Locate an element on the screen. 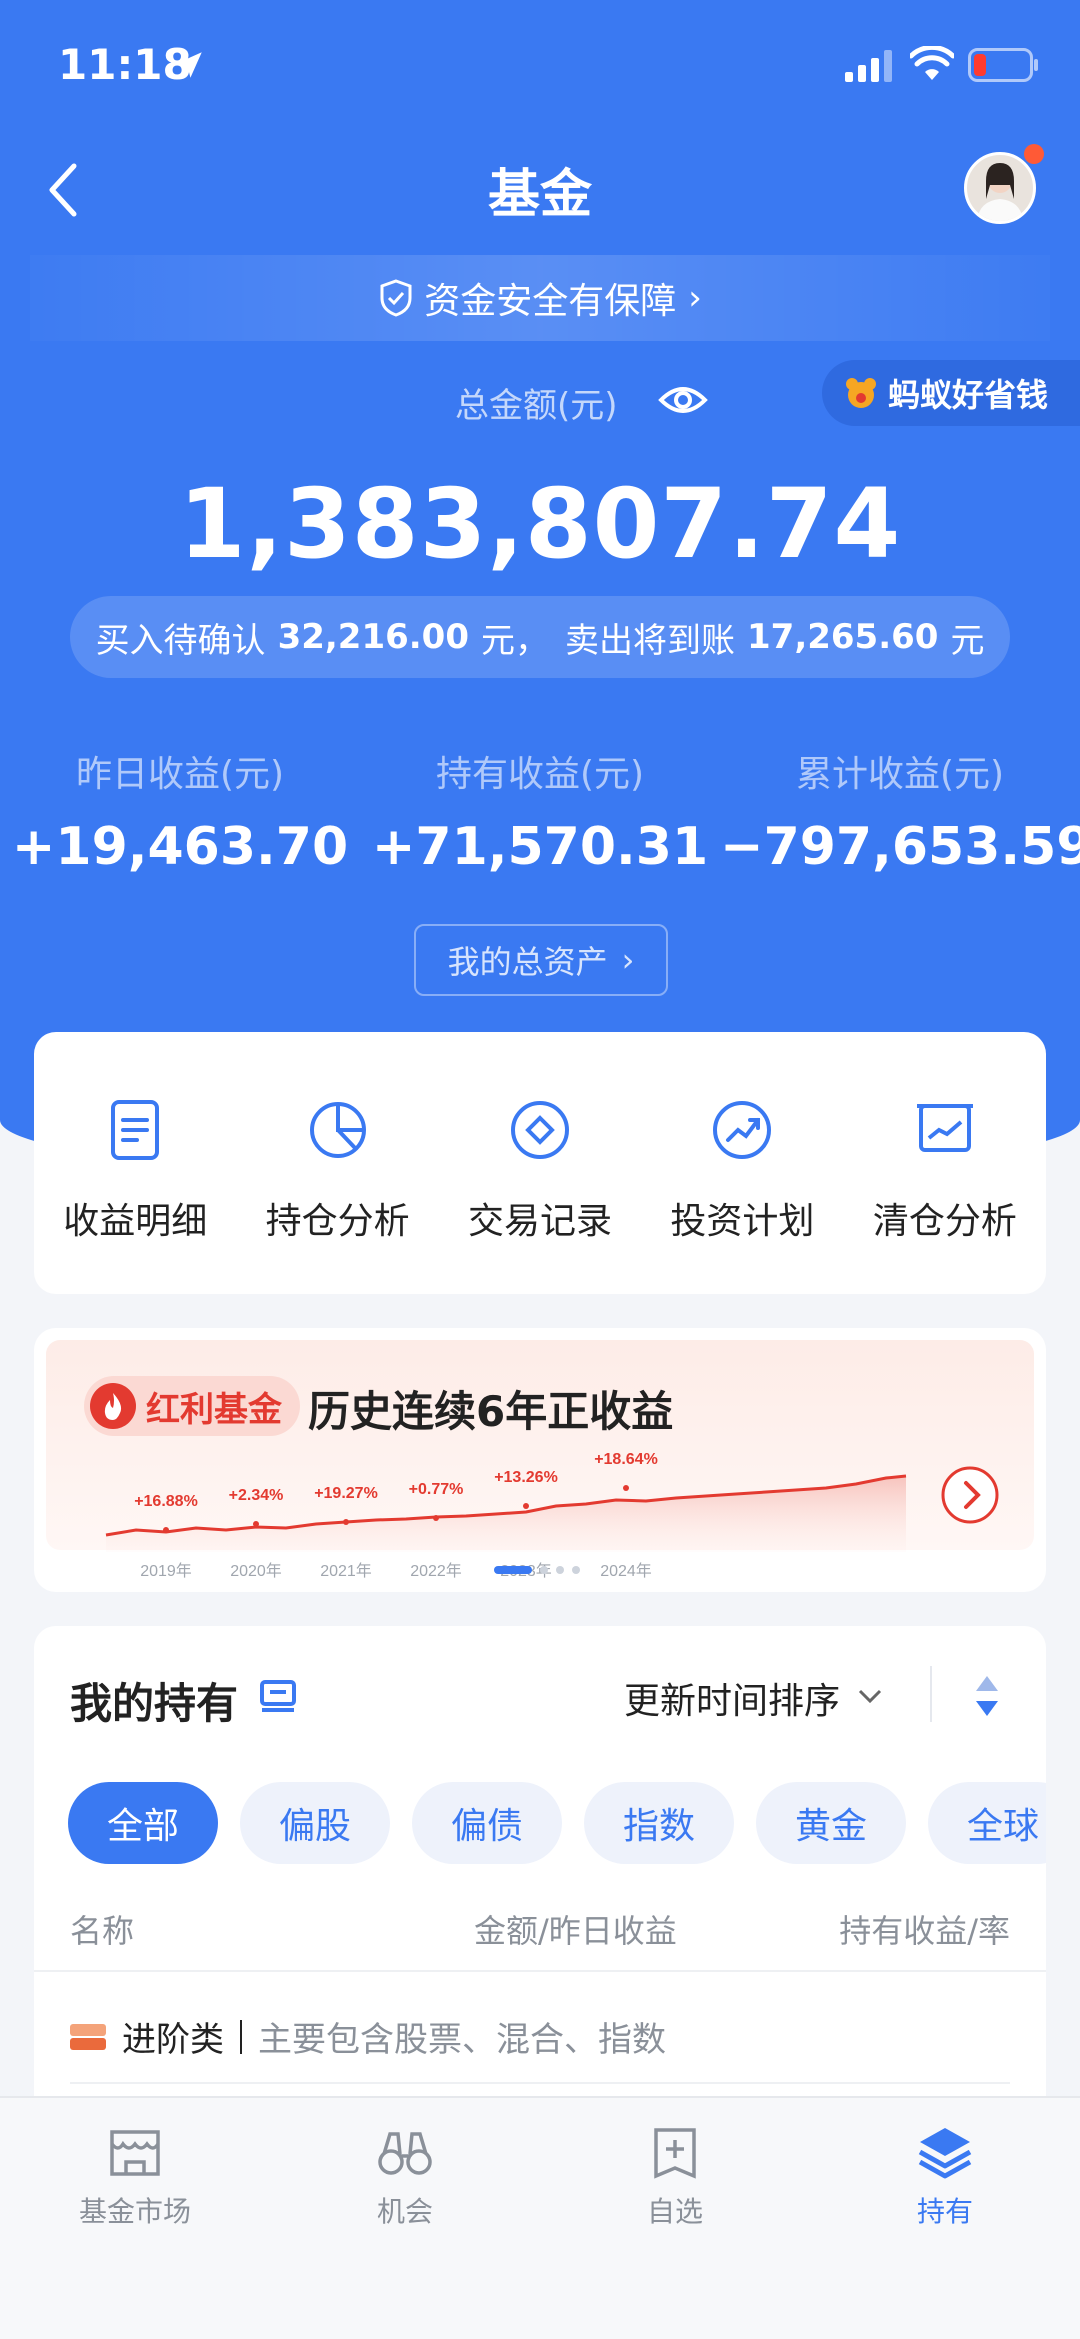  chip-index: 指数 is located at coordinates (659, 1823).